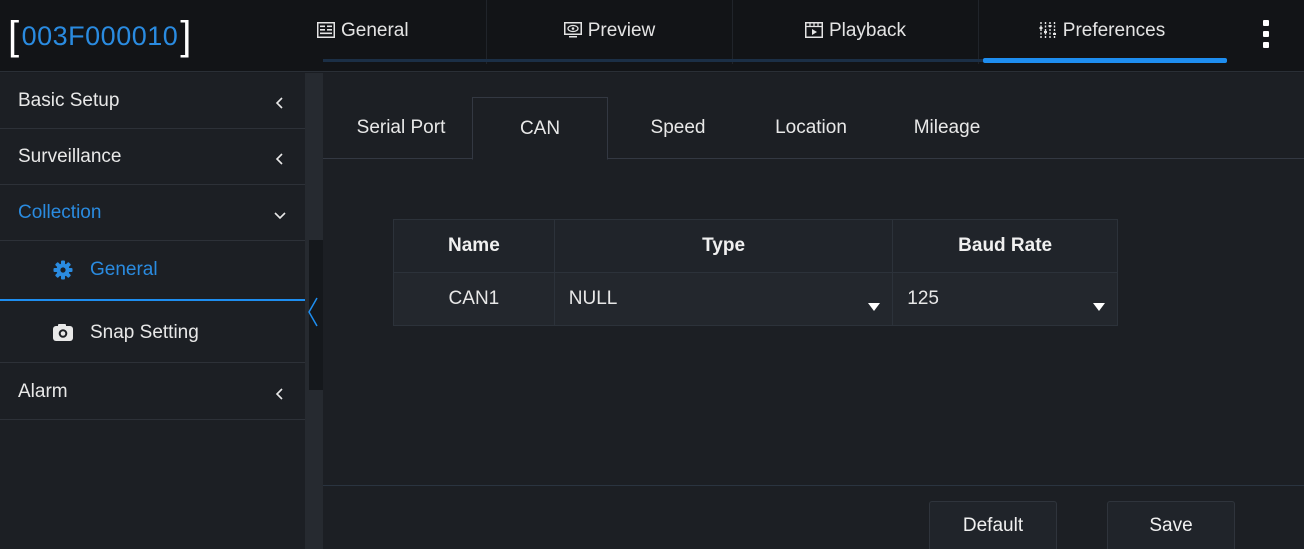 Image resolution: width=1304 pixels, height=549 pixels. I want to click on type-select: NULL, so click(724, 299).